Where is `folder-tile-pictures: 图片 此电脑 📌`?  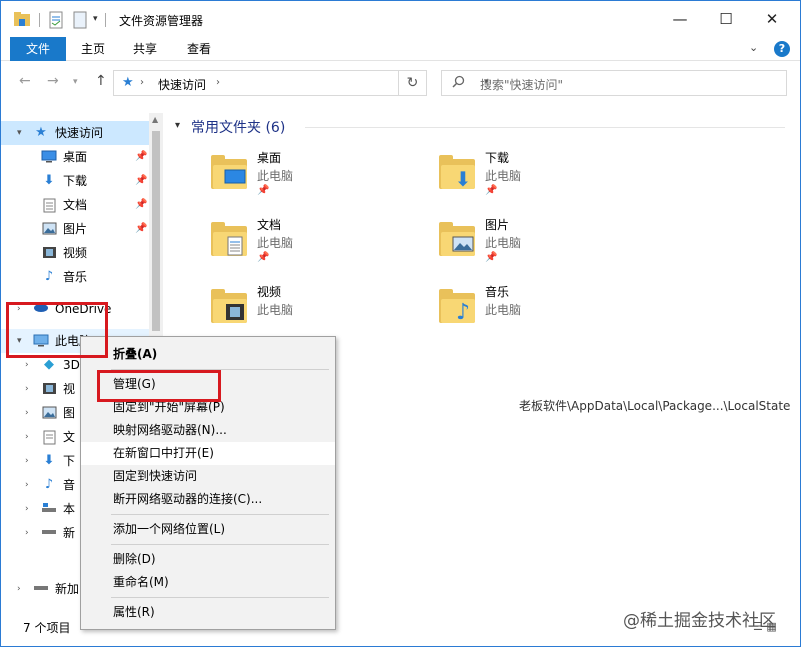 folder-tile-pictures: 图片 此电脑 📌 is located at coordinates (549, 247).